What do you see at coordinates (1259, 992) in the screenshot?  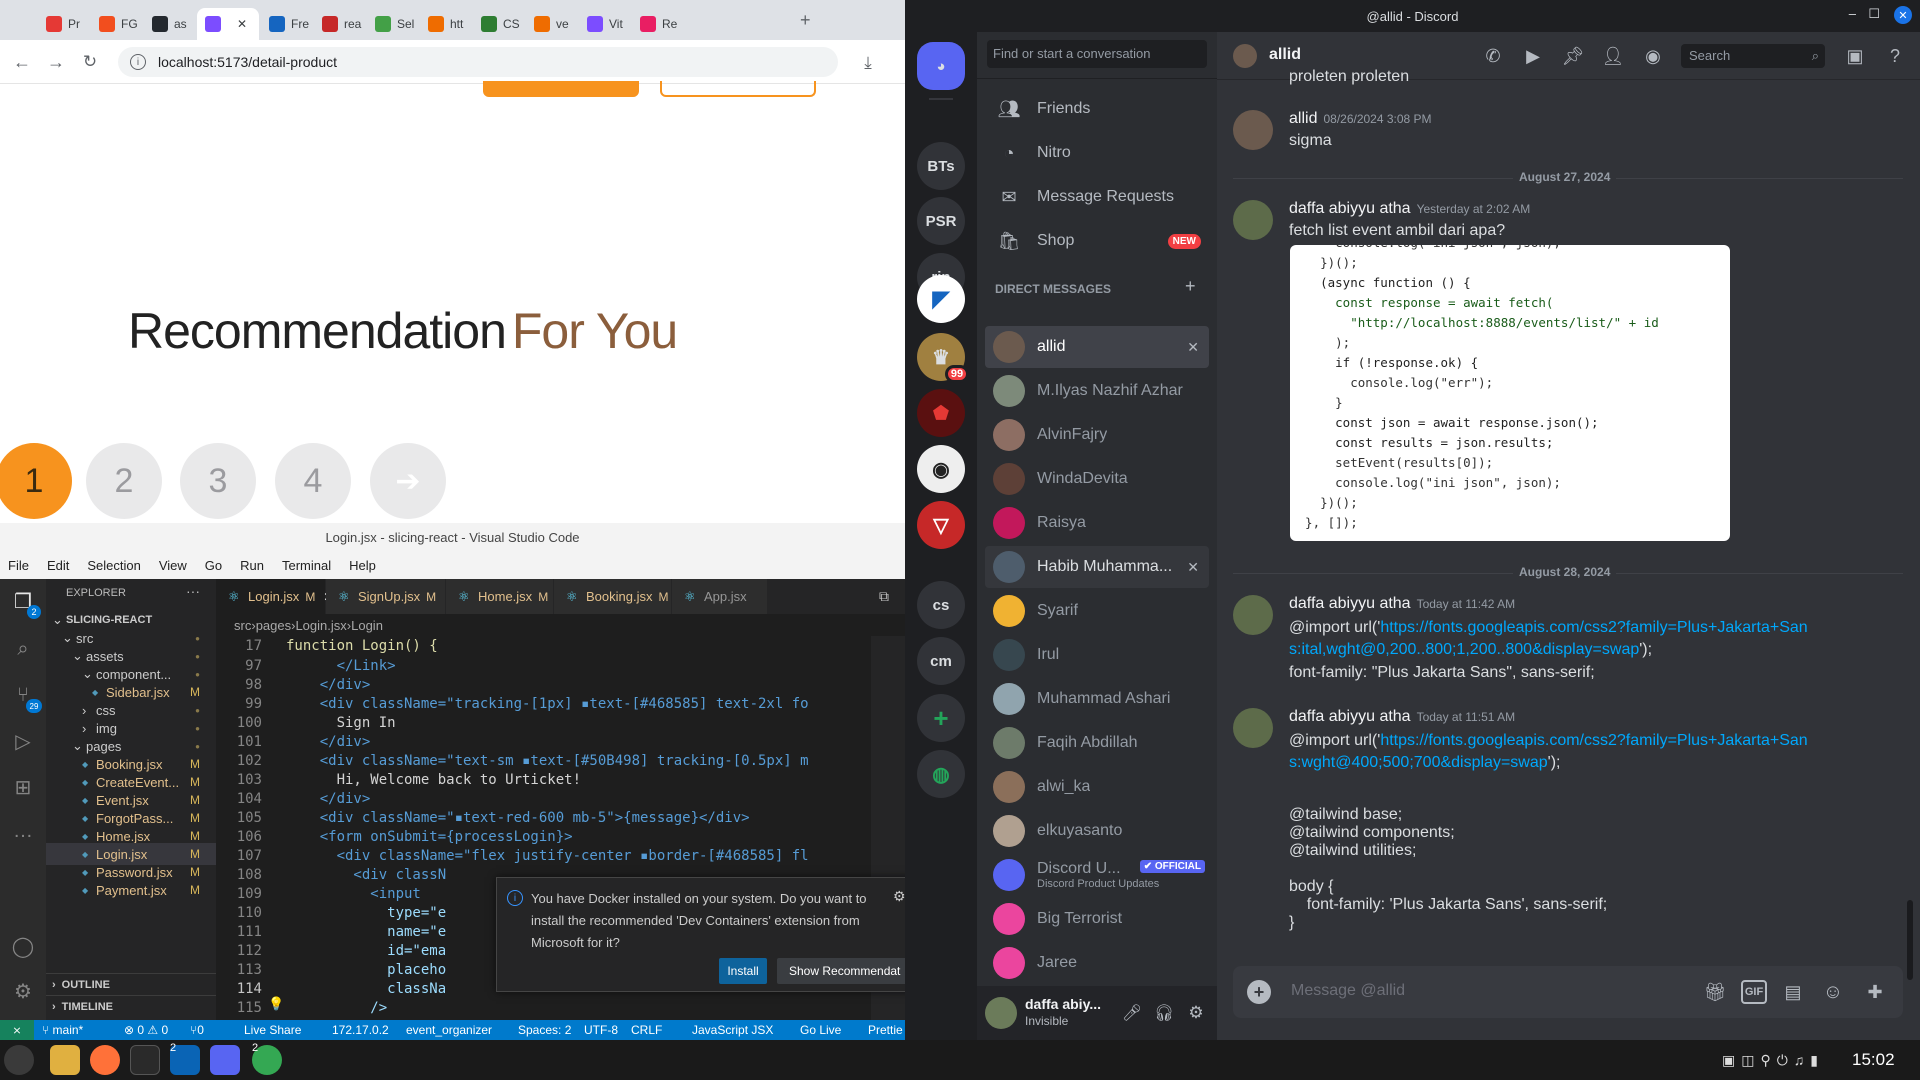 I see `upload-plus-icon: +` at bounding box center [1259, 992].